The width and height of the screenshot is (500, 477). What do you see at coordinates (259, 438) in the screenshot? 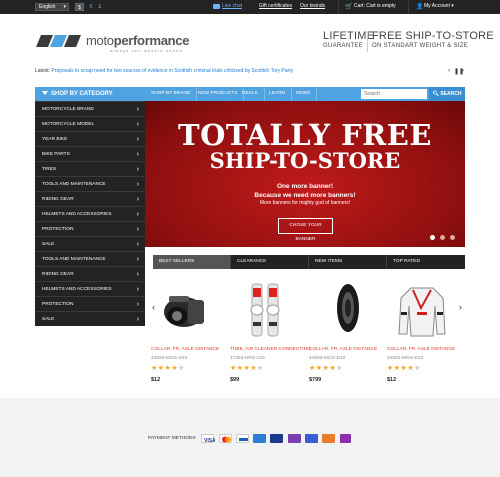
I see `amex-icon` at bounding box center [259, 438].